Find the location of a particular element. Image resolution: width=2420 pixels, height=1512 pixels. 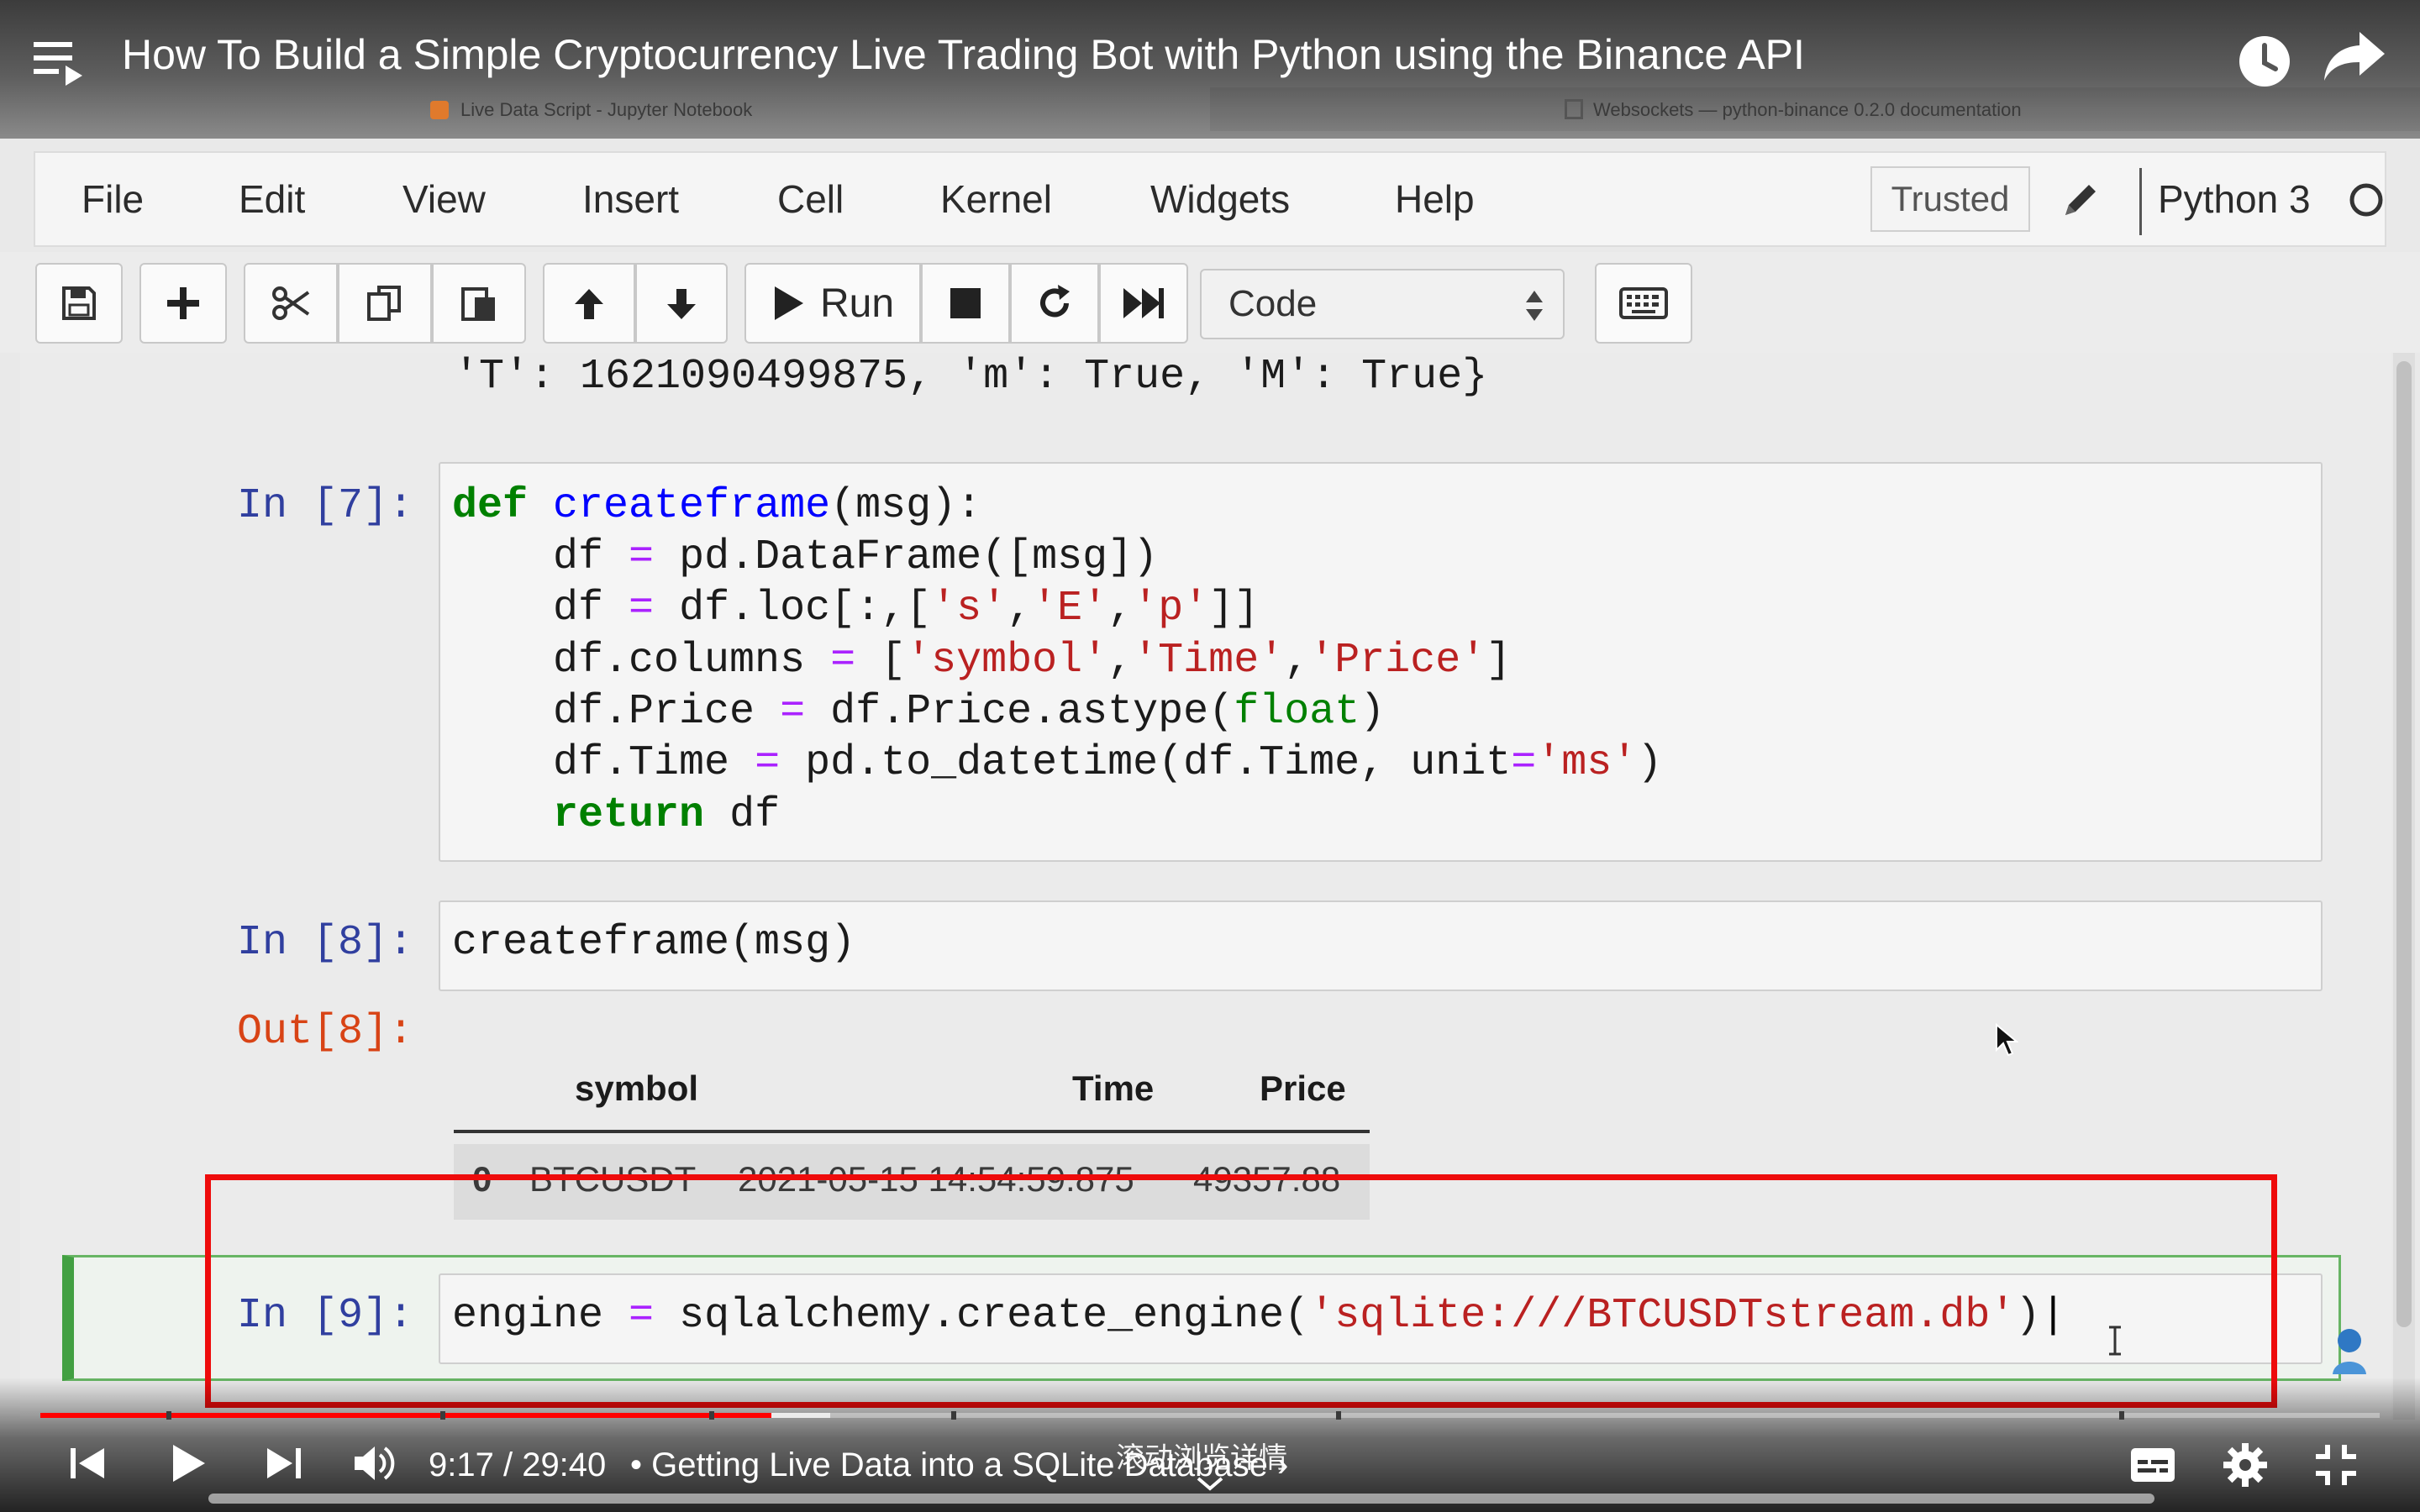

jupyter-favicon-icon is located at coordinates (439, 110).